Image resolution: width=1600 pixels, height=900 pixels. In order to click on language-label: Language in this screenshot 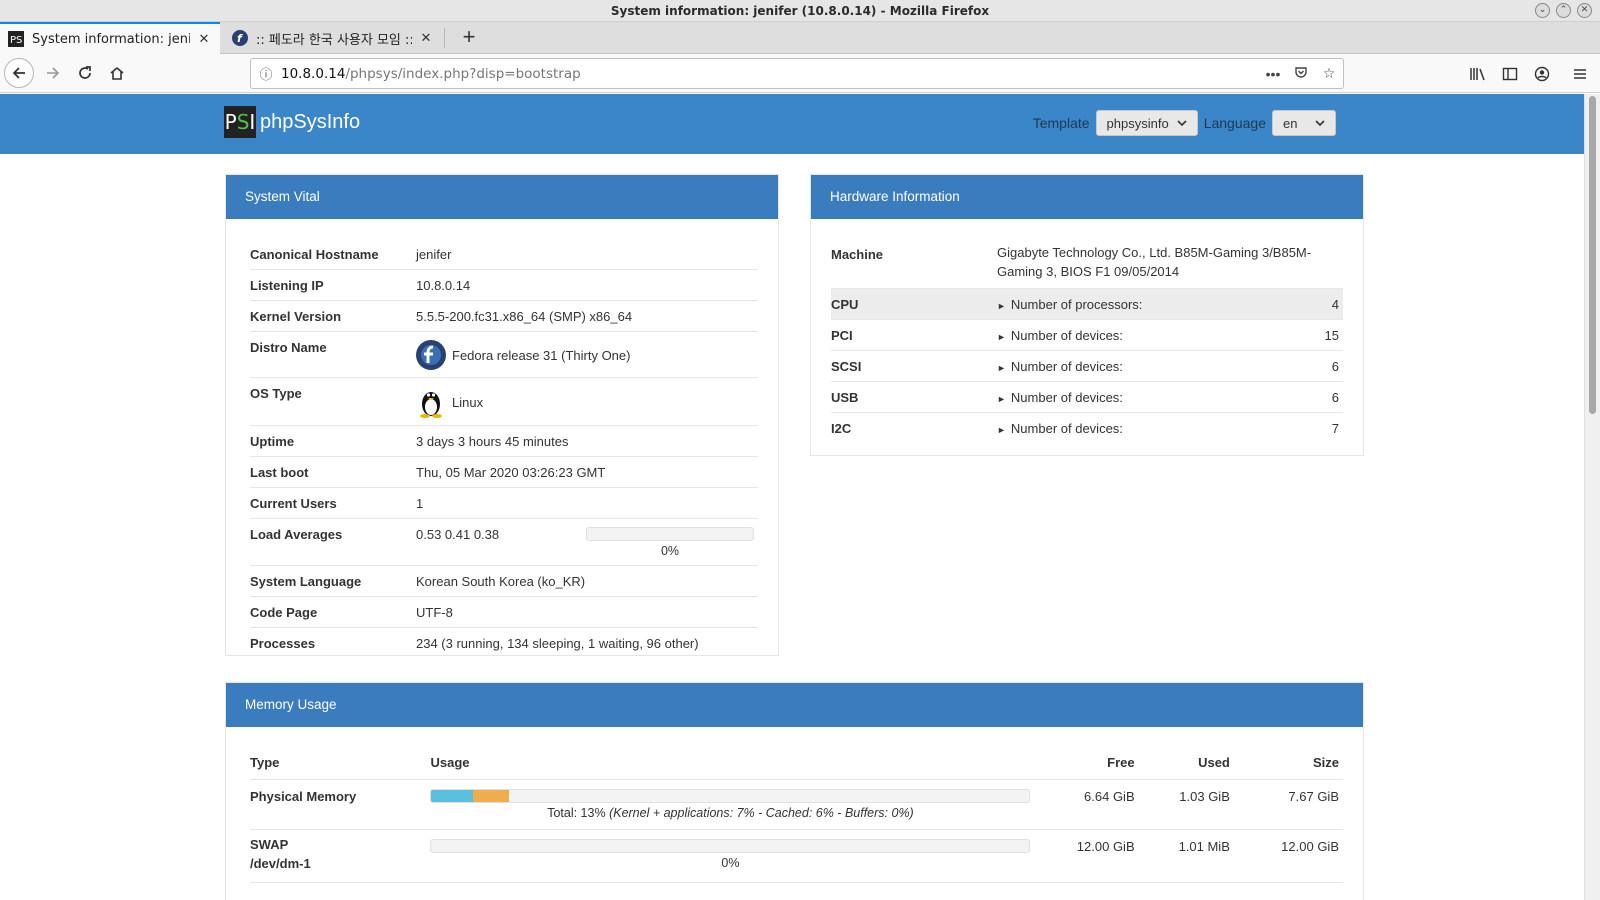, I will do `click(1234, 123)`.